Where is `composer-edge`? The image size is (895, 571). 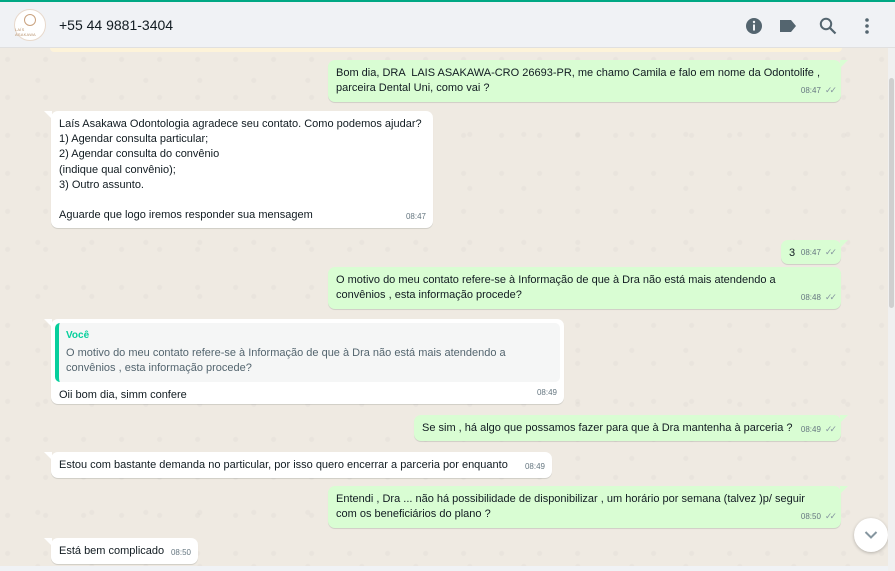 composer-edge is located at coordinates (444, 568).